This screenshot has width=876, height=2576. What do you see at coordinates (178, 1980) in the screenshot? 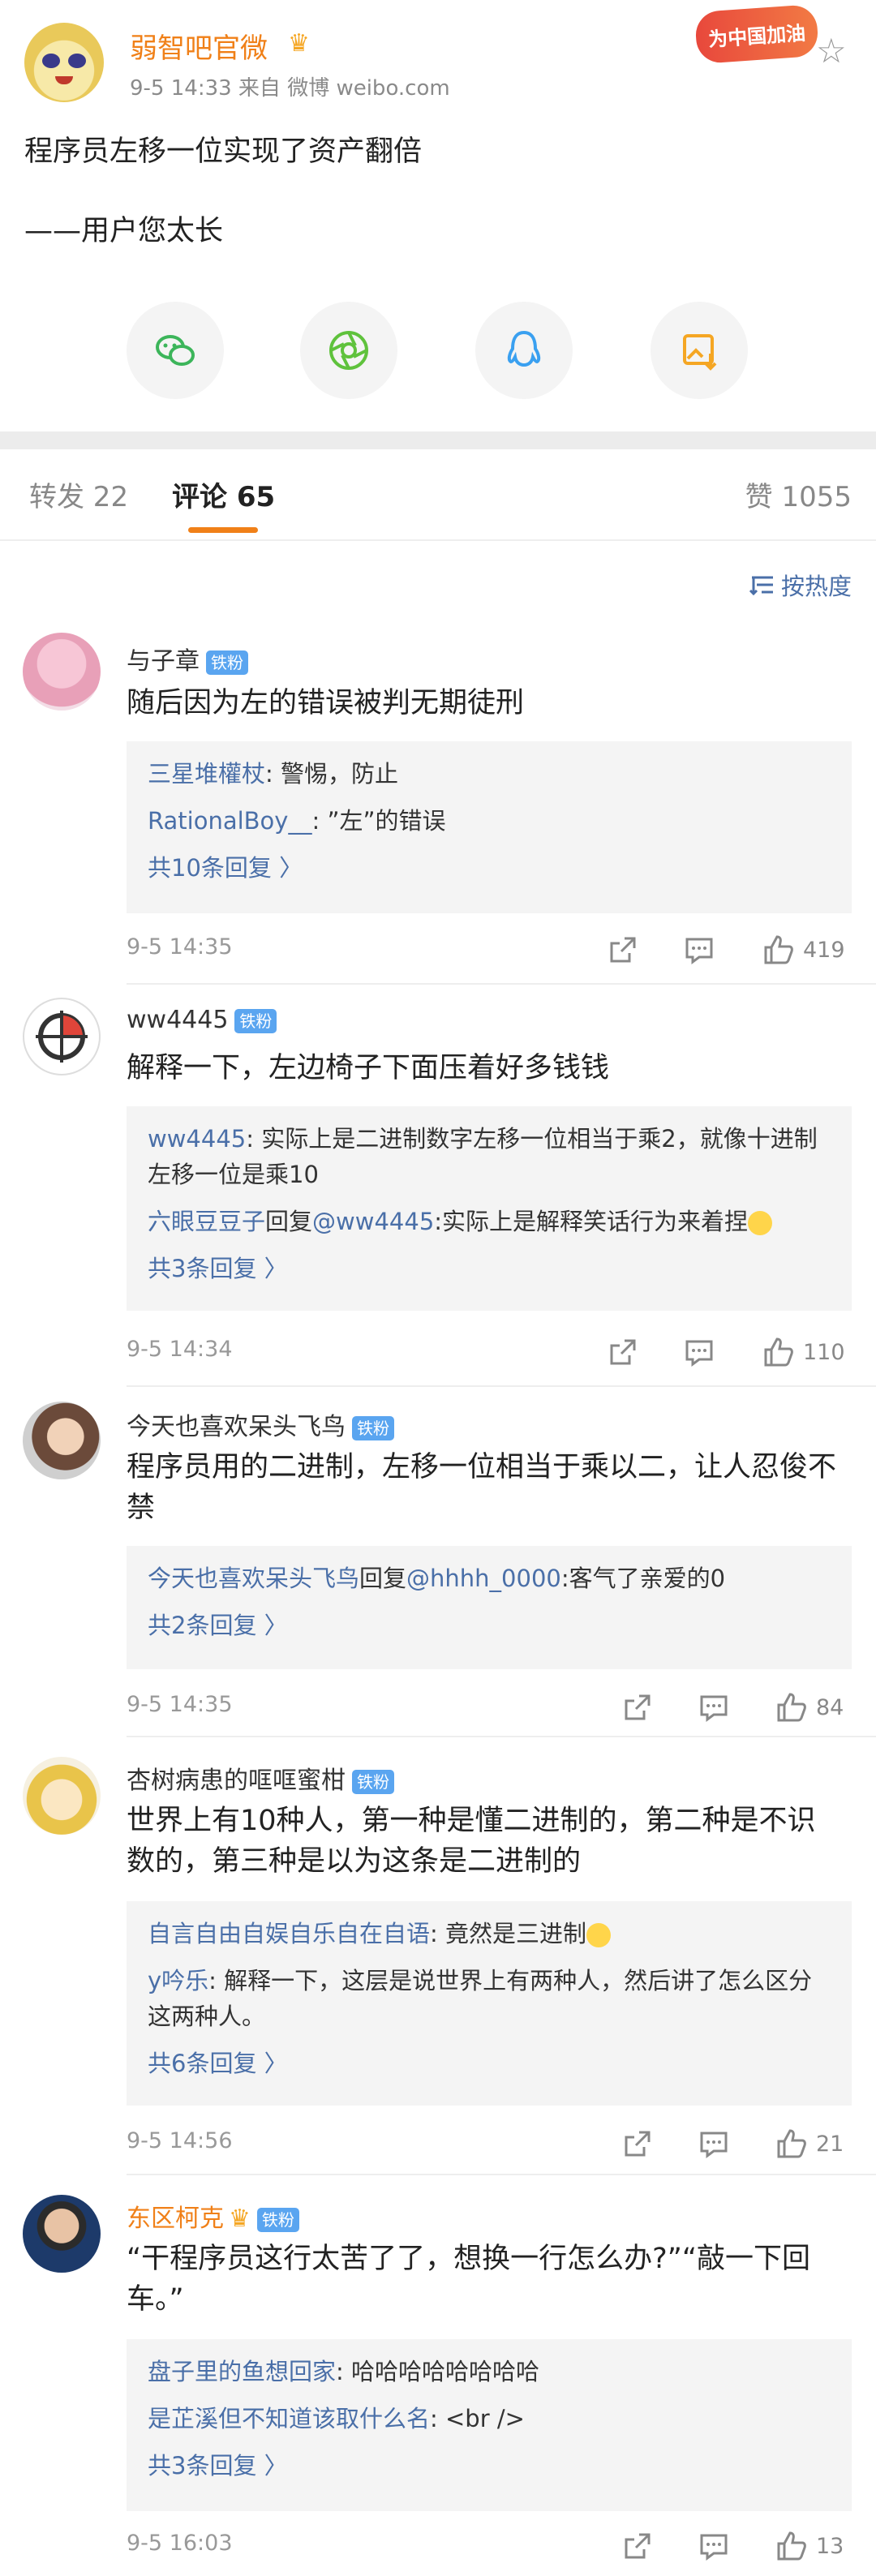
I see `reply-user: y吟乐` at bounding box center [178, 1980].